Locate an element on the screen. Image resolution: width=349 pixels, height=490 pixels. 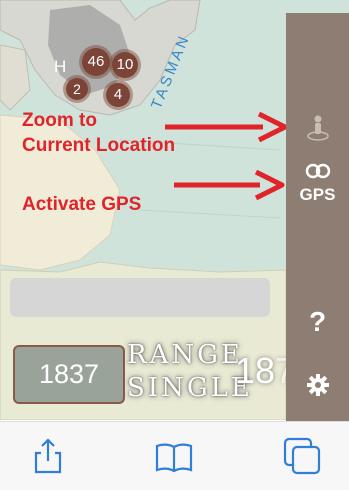
cluster-10: 10 is located at coordinates (125, 65).